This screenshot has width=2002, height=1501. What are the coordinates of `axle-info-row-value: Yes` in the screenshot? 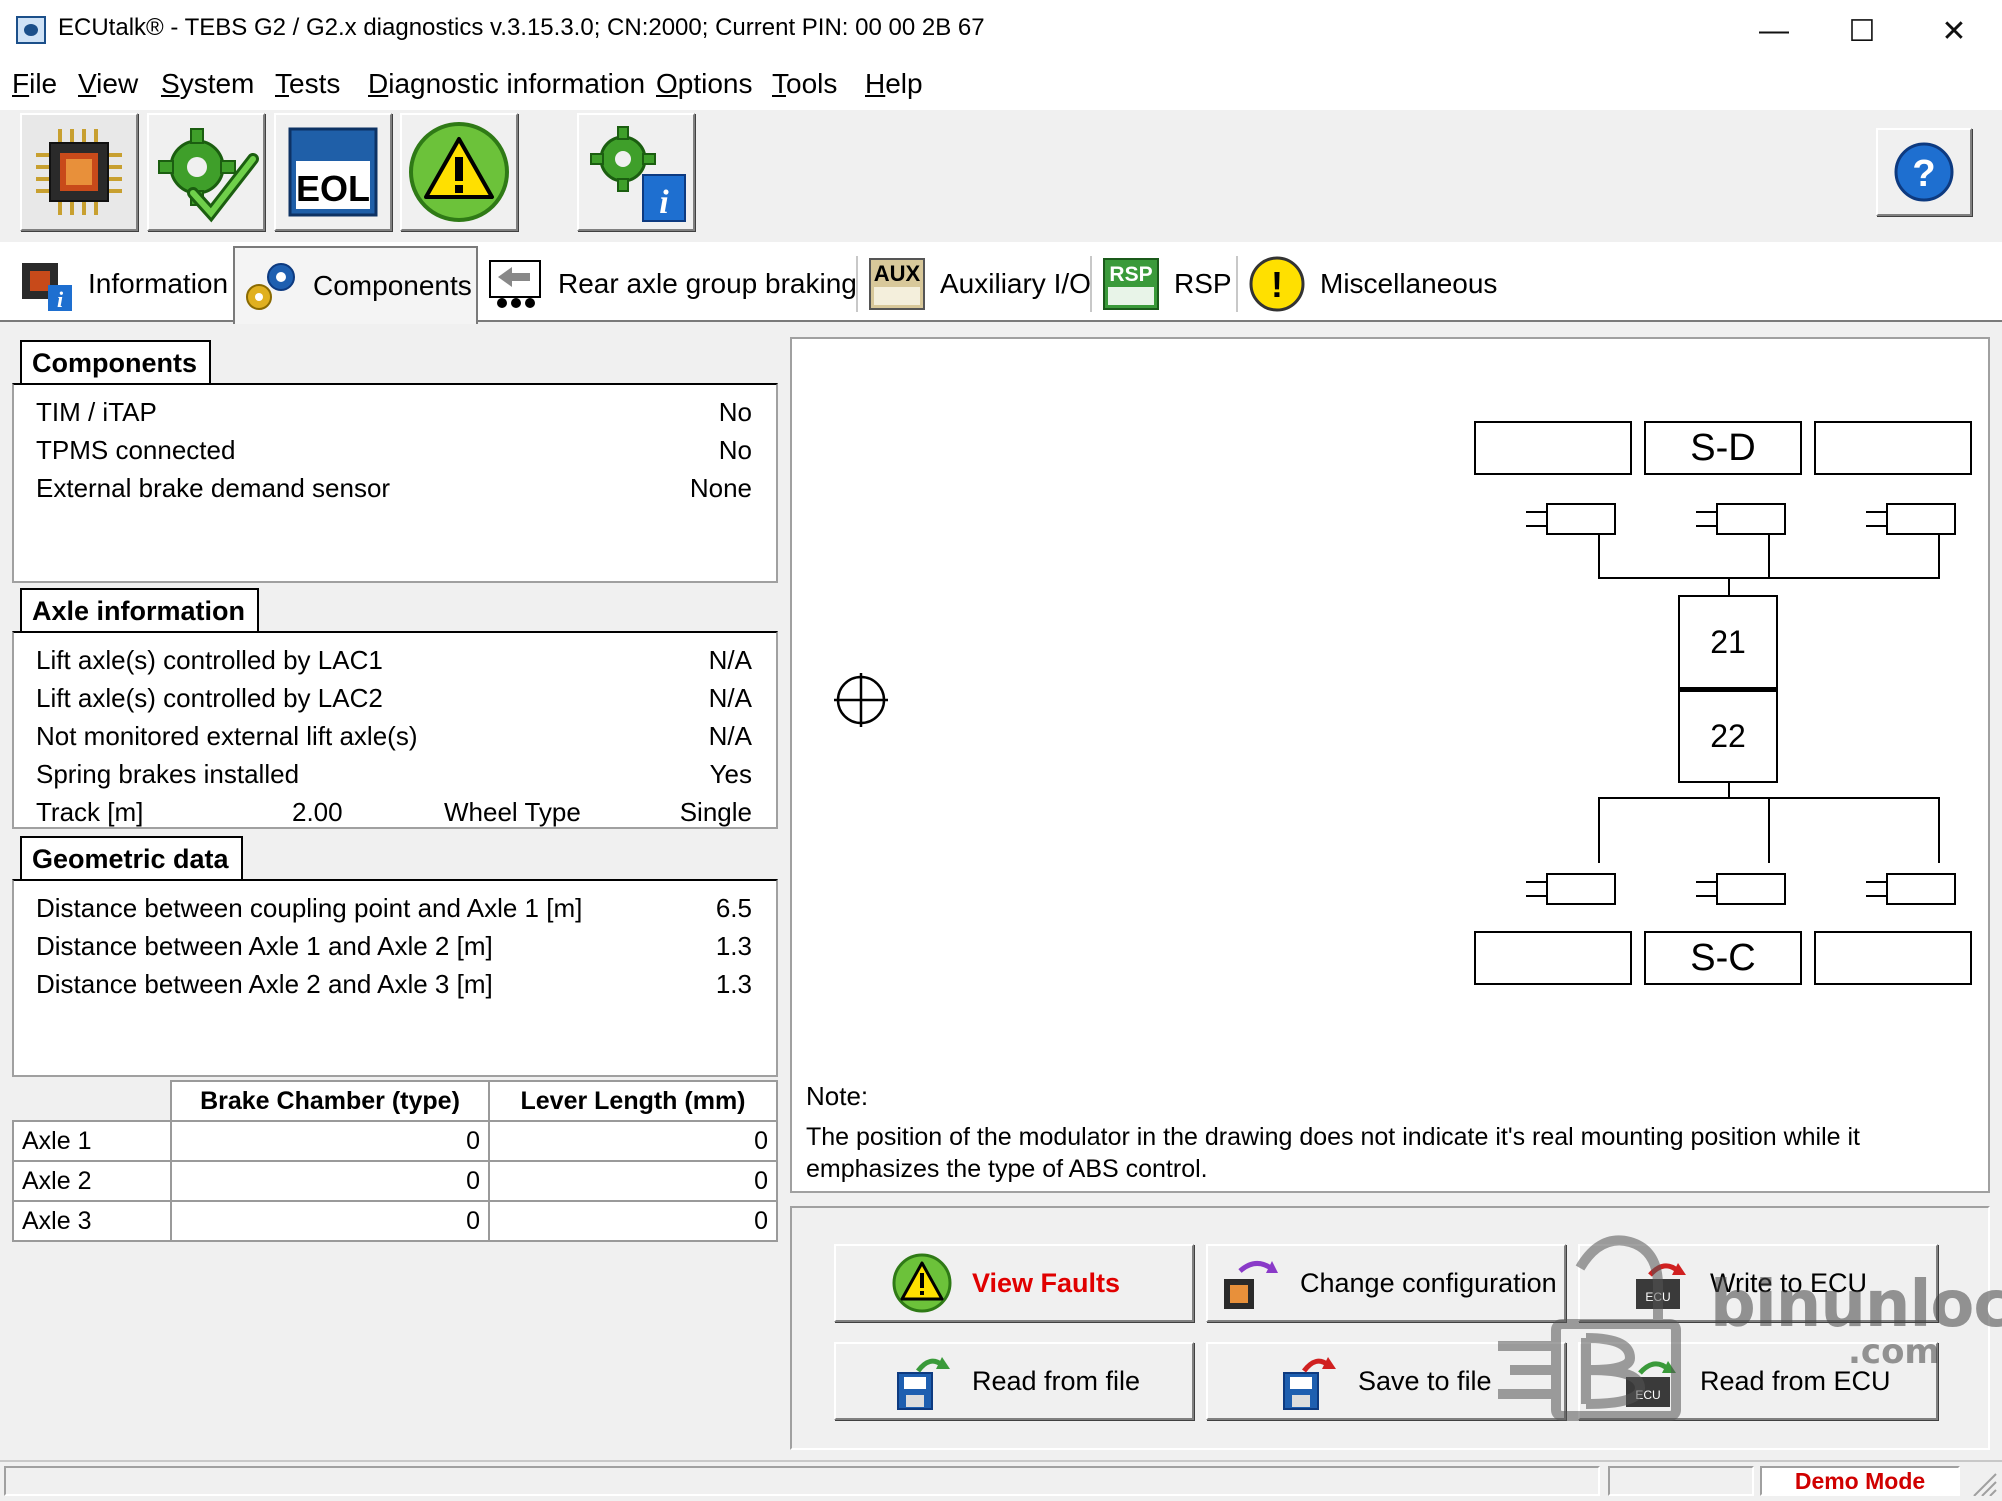 It's located at (730, 774).